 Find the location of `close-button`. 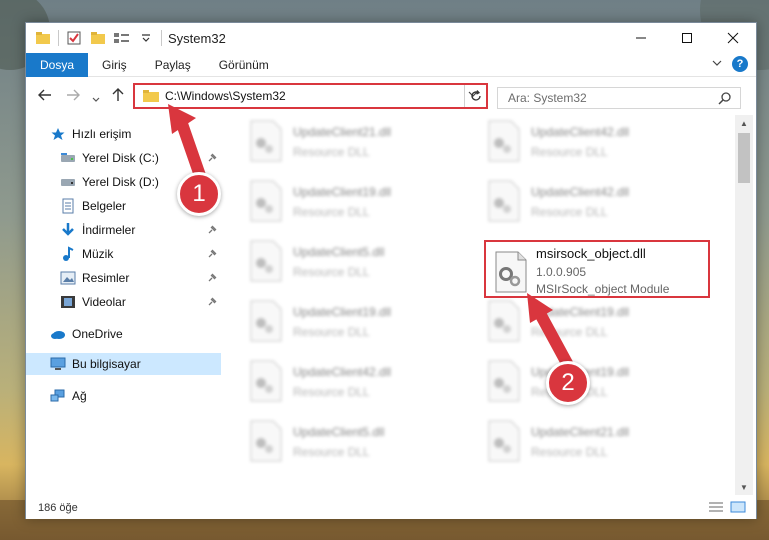

close-button is located at coordinates (733, 38).